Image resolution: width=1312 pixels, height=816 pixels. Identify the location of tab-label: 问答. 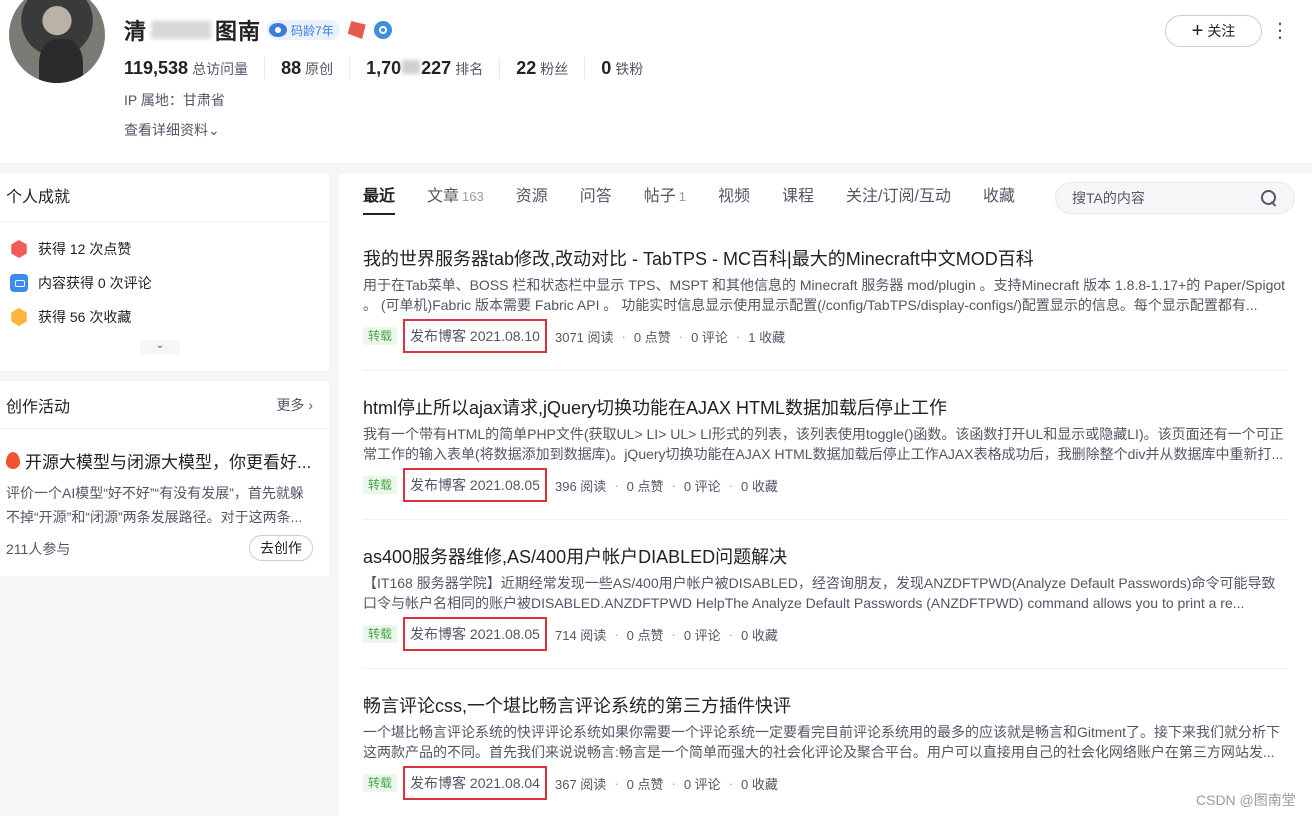
(595, 196).